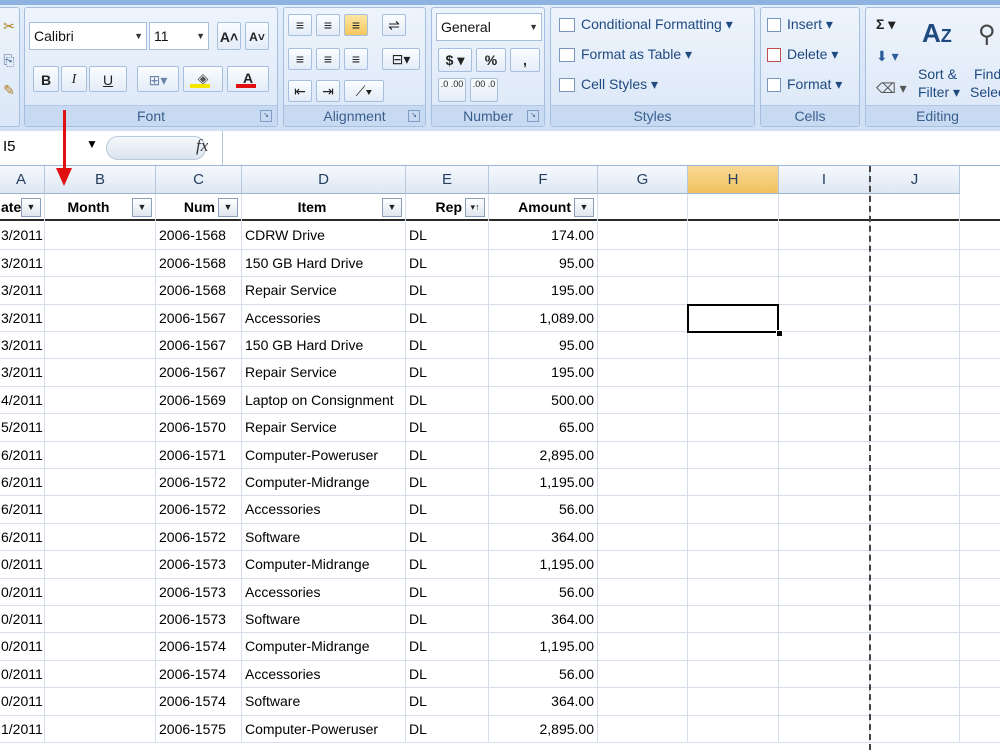 This screenshot has width=1000, height=750. Describe the element at coordinates (824, 180) in the screenshot. I see `column-header-i: I` at that location.